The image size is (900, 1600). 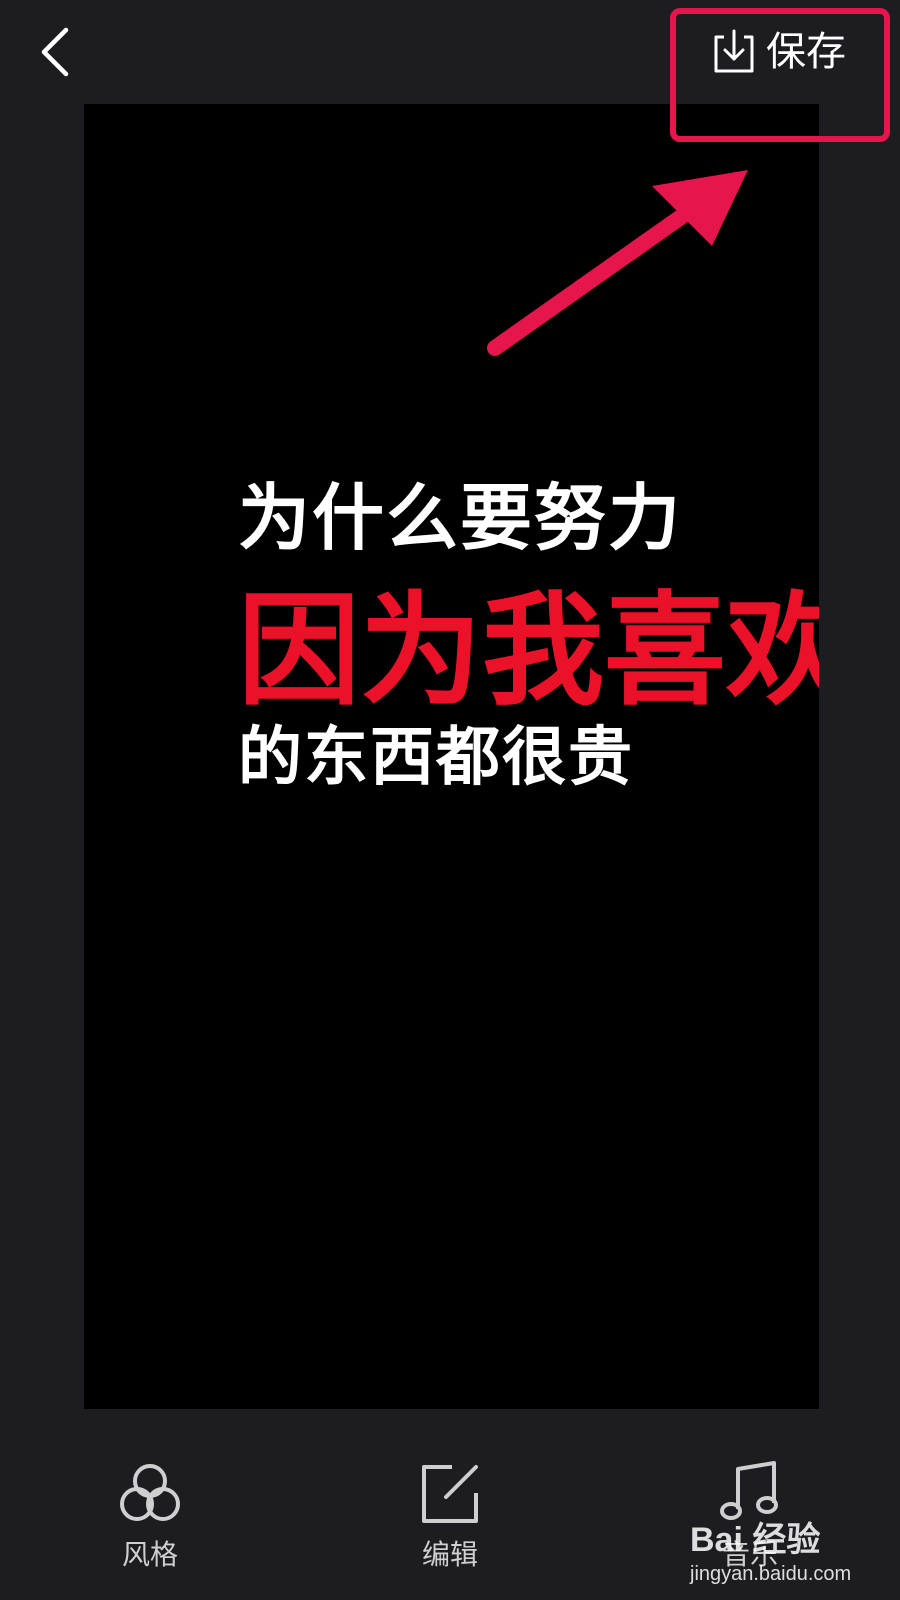 I want to click on download-icon, so click(x=734, y=51).